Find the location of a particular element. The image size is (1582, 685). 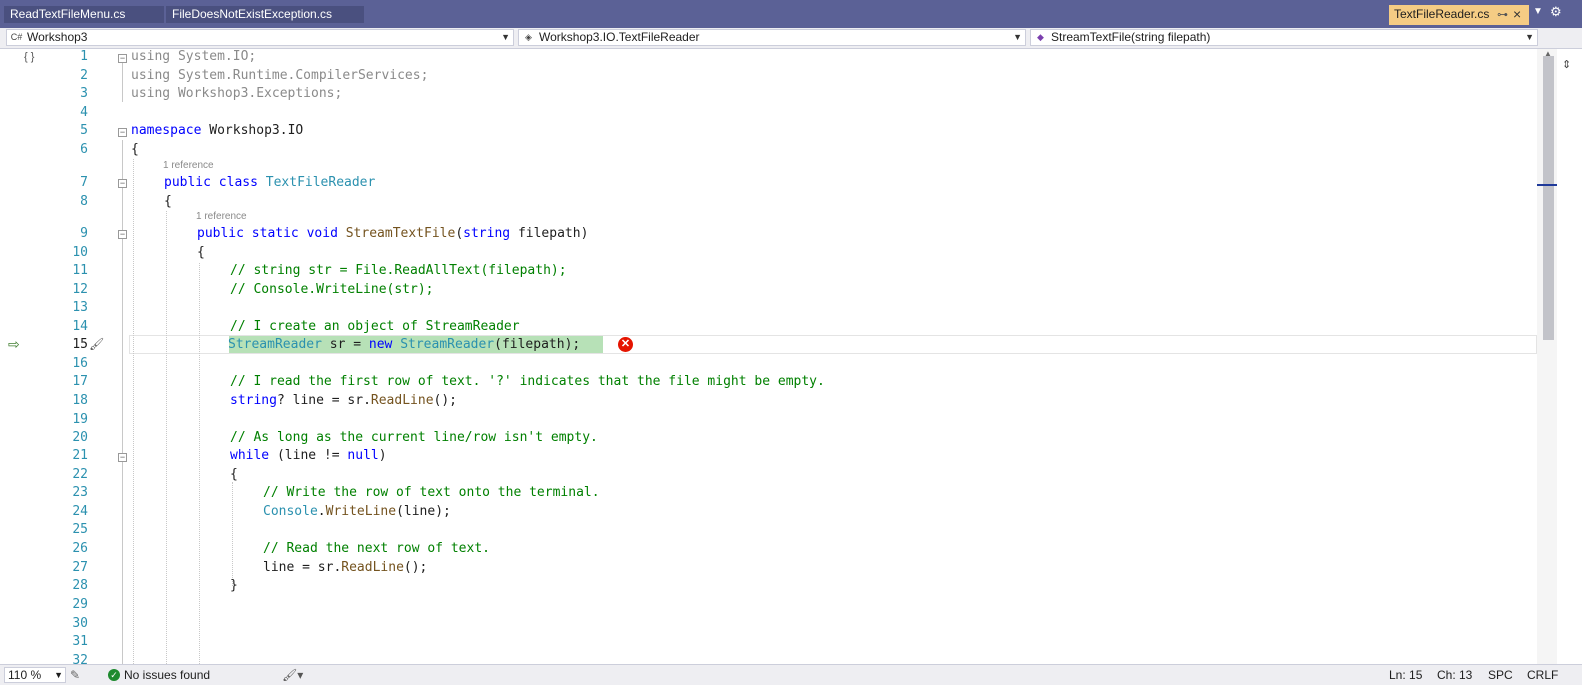

code-line: Console.WriteLine(line); is located at coordinates (357, 511).